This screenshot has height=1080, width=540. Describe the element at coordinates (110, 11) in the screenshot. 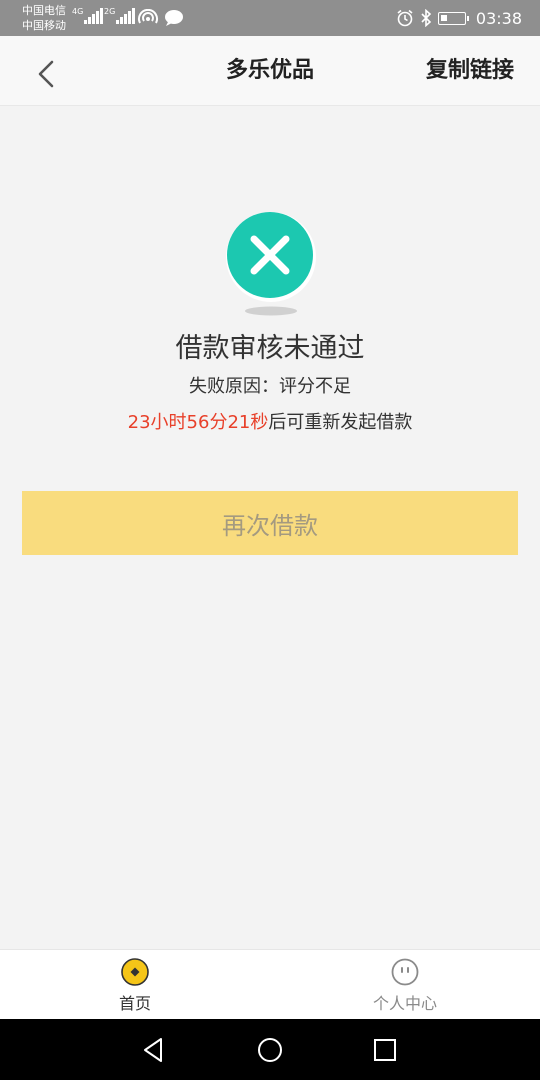

I see `network-type-2: 2G` at that location.